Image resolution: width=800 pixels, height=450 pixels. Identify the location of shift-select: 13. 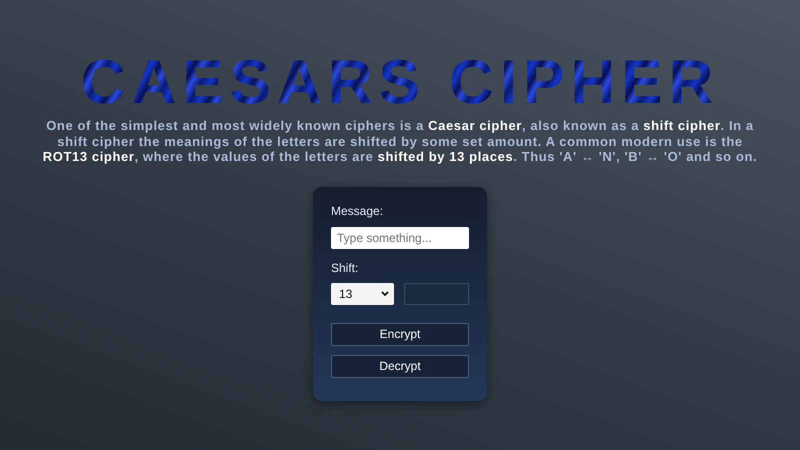
(362, 293).